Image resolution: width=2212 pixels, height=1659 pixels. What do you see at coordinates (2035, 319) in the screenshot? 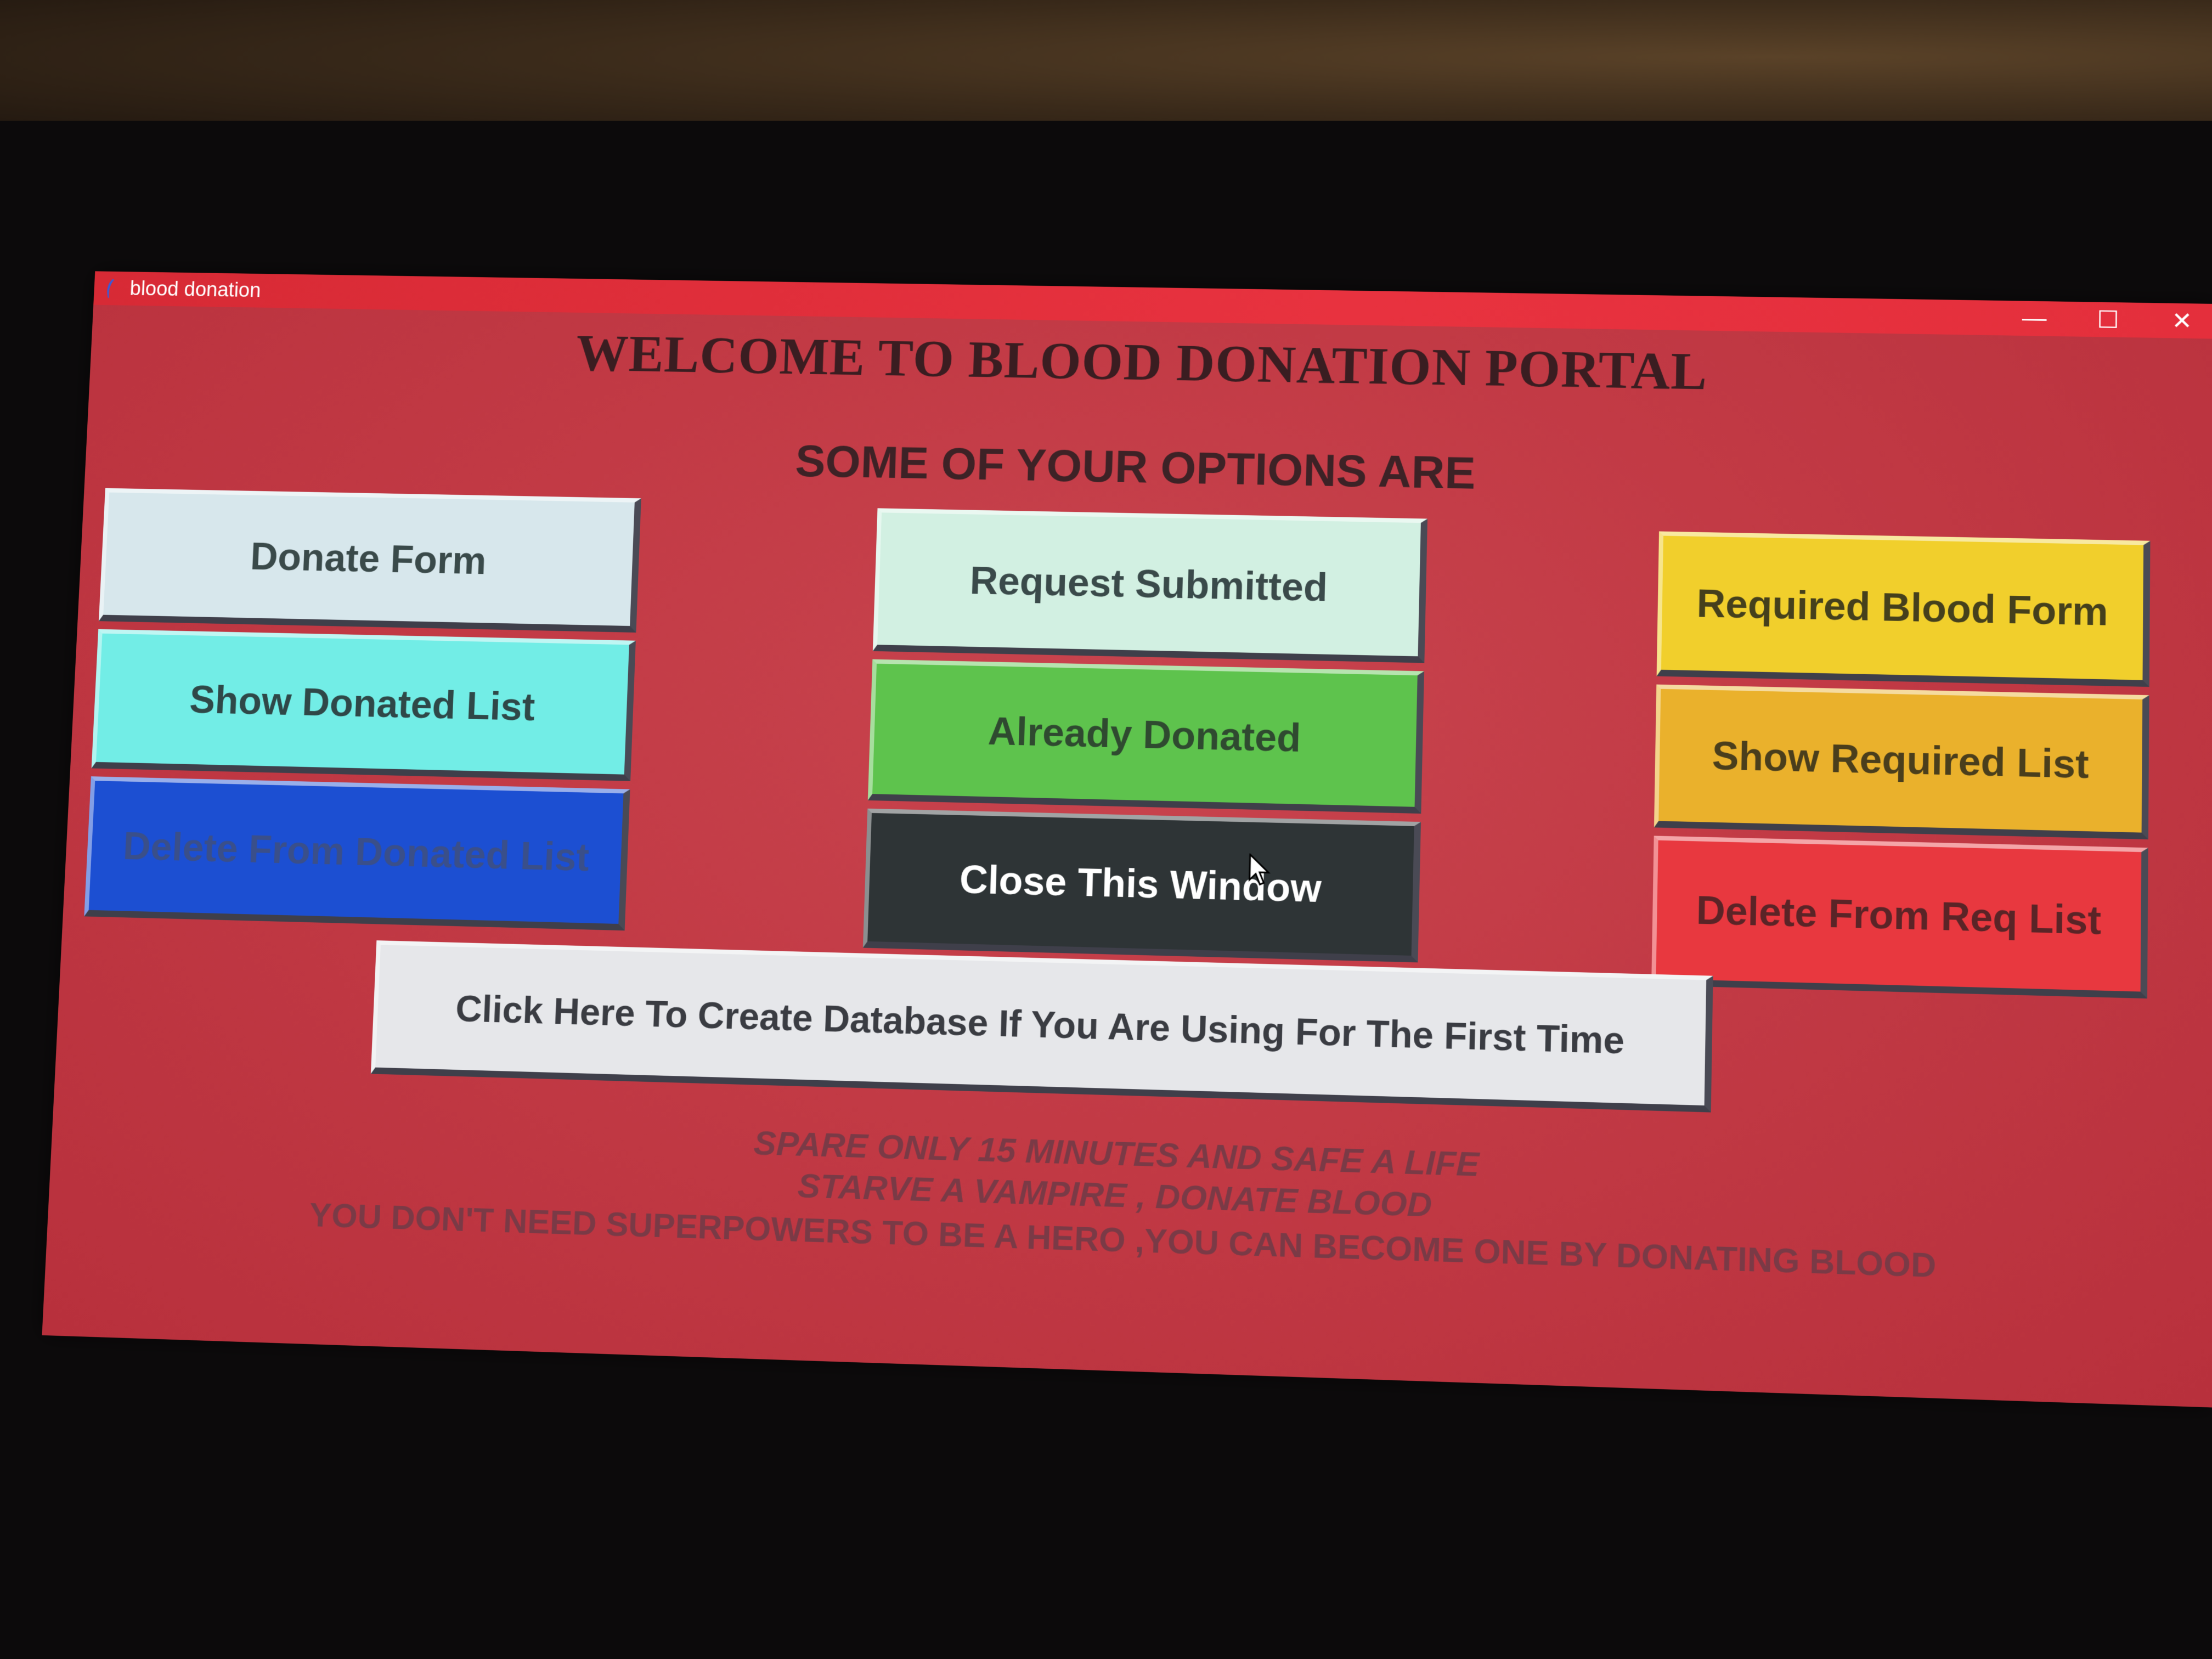
I see `minimize-icon: —` at bounding box center [2035, 319].